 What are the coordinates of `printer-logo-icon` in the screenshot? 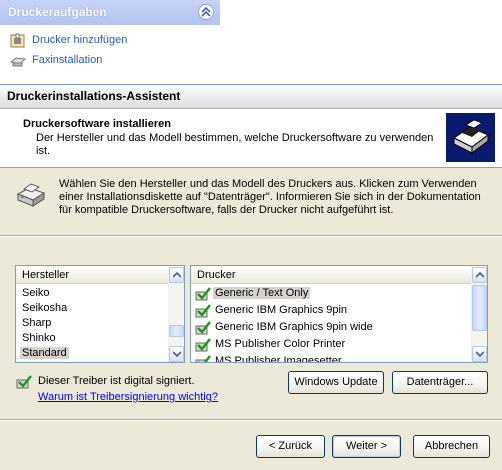 It's located at (470, 137).